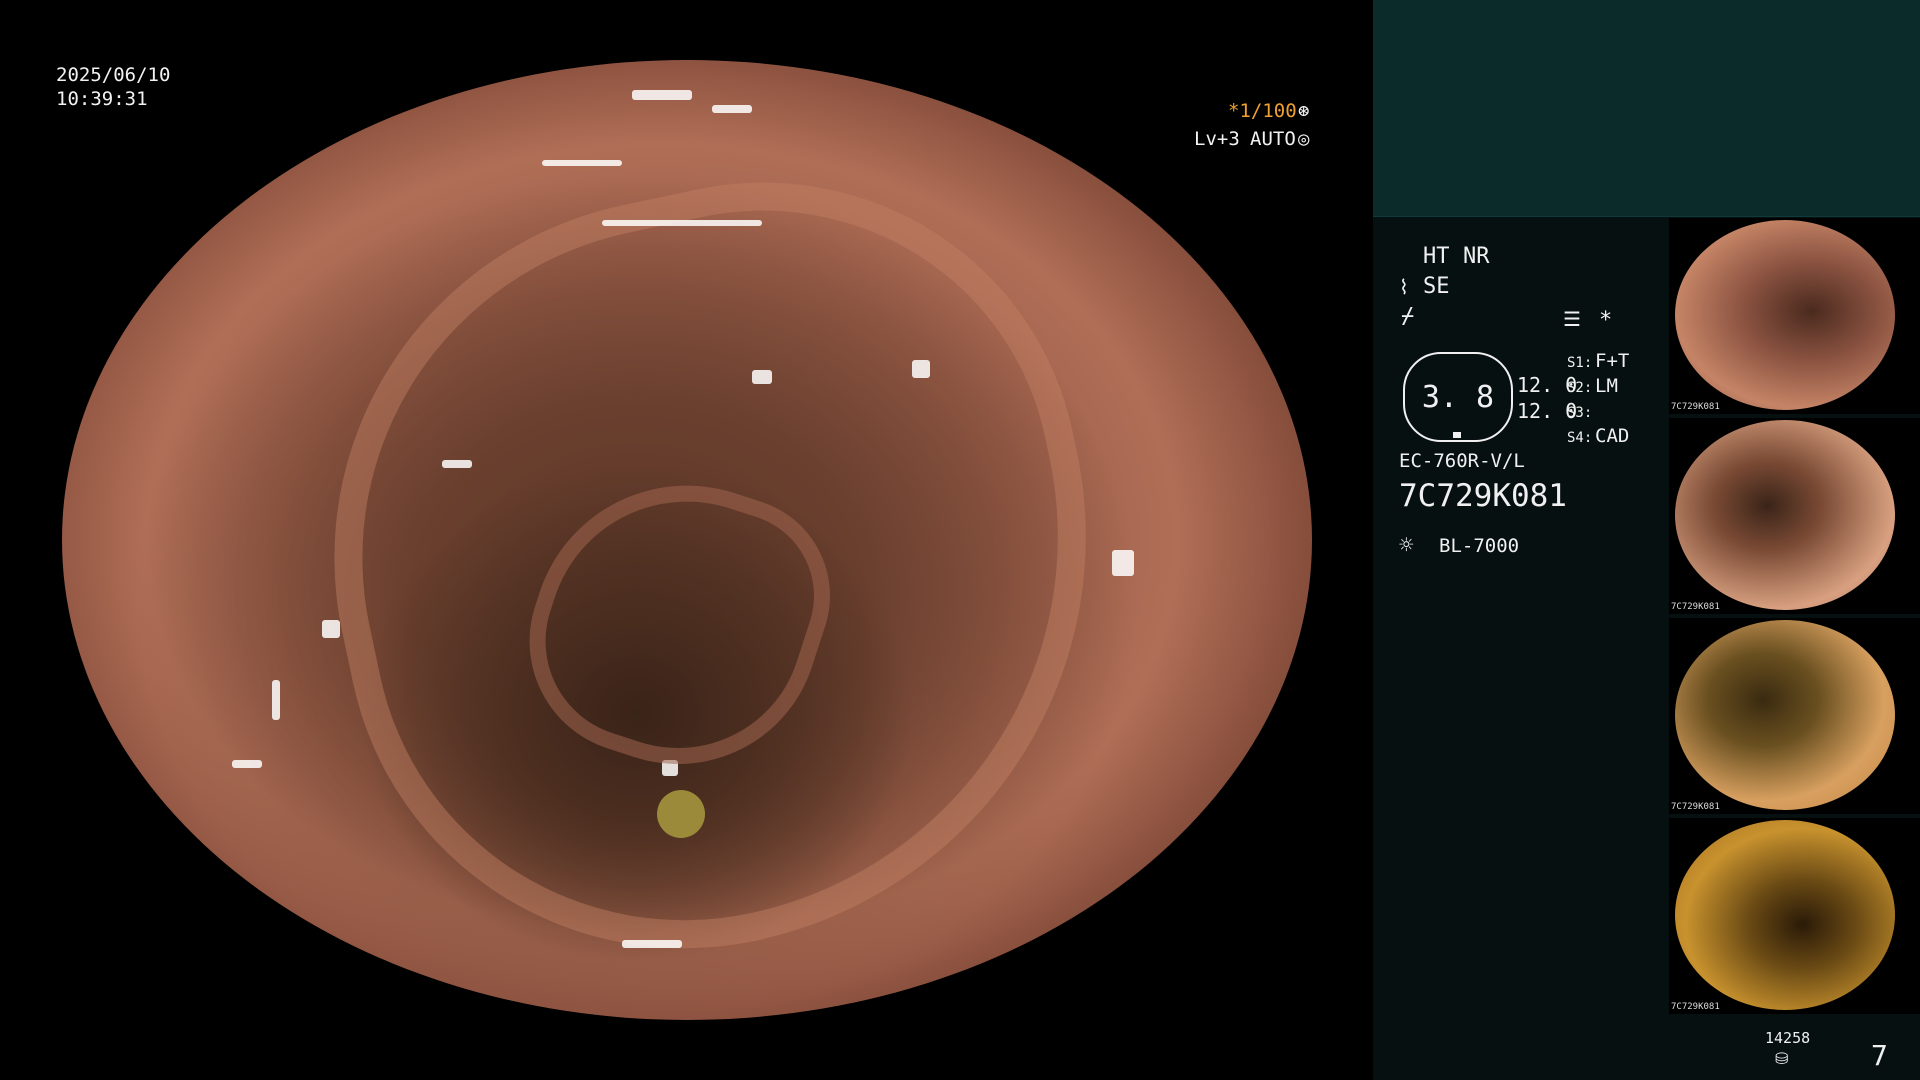  I want to click on date-text: 2025/06/10, so click(113, 75).